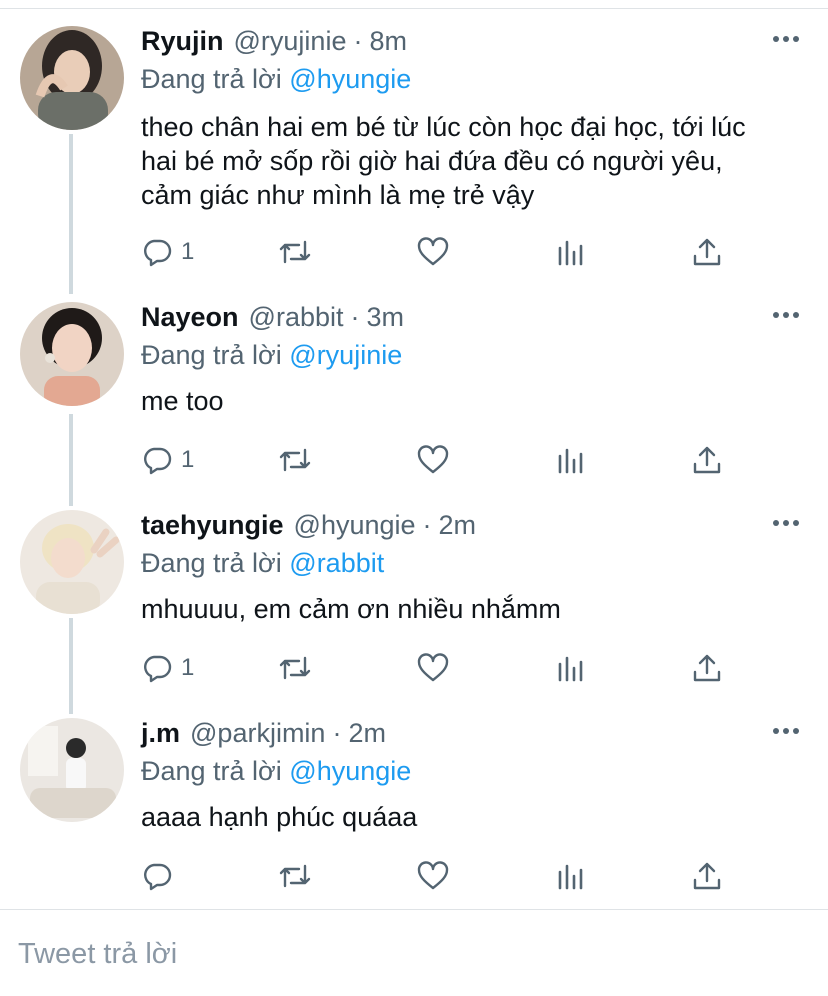 This screenshot has height=996, width=828. I want to click on user-handle: @rabbit, so click(296, 317).